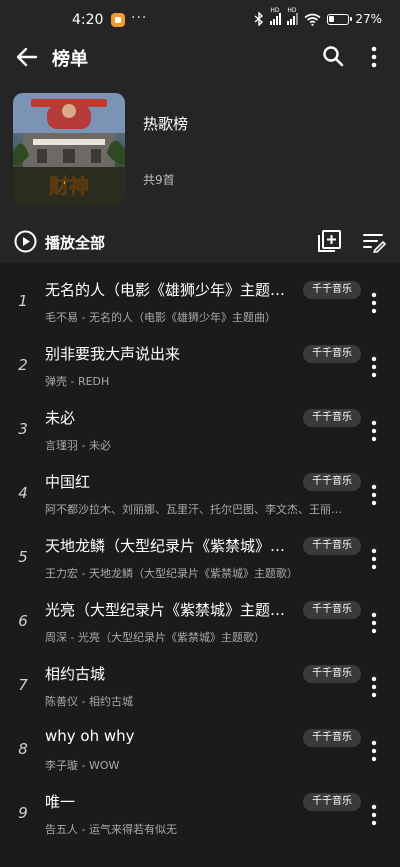 The width and height of the screenshot is (400, 867). Describe the element at coordinates (118, 20) in the screenshot. I see `app-notification-icon` at that location.